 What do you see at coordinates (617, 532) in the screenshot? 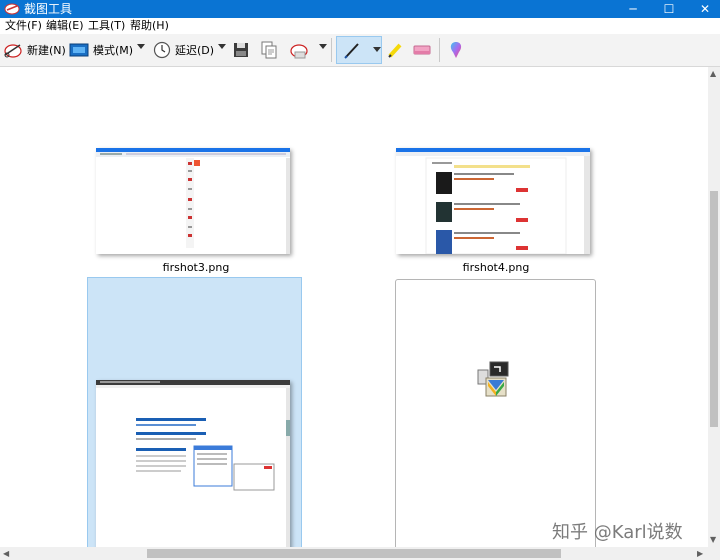
I see `watermark: 知乎 @Karl说数` at bounding box center [617, 532].